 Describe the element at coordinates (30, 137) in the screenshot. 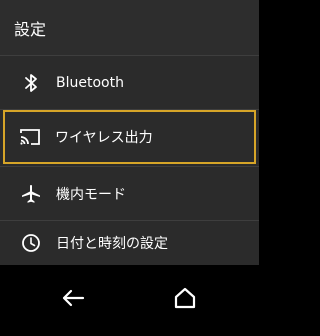

I see `cast-icon` at that location.